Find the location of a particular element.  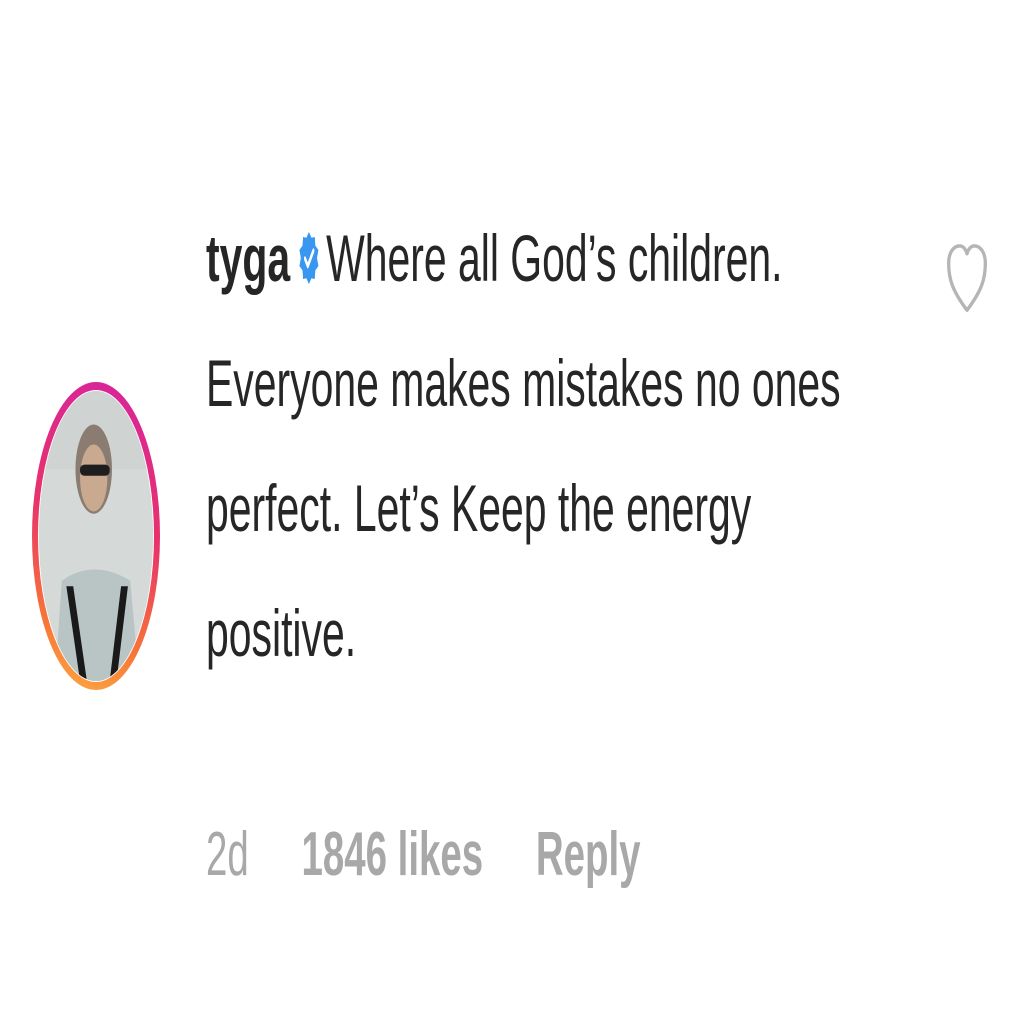

comment-meta-row: 2d 1846 likes Reply is located at coordinates (423, 855).